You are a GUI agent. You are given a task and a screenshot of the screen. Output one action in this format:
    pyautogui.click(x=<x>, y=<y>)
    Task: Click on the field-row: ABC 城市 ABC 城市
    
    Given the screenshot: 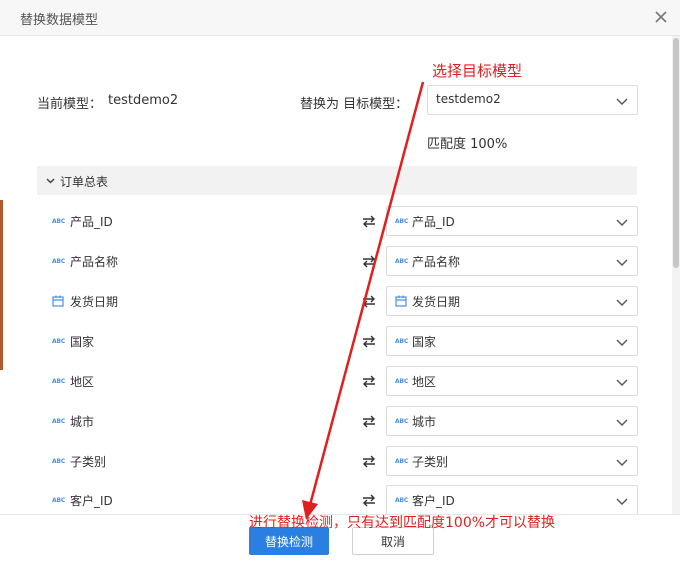 What is the action you would take?
    pyautogui.click(x=340, y=421)
    